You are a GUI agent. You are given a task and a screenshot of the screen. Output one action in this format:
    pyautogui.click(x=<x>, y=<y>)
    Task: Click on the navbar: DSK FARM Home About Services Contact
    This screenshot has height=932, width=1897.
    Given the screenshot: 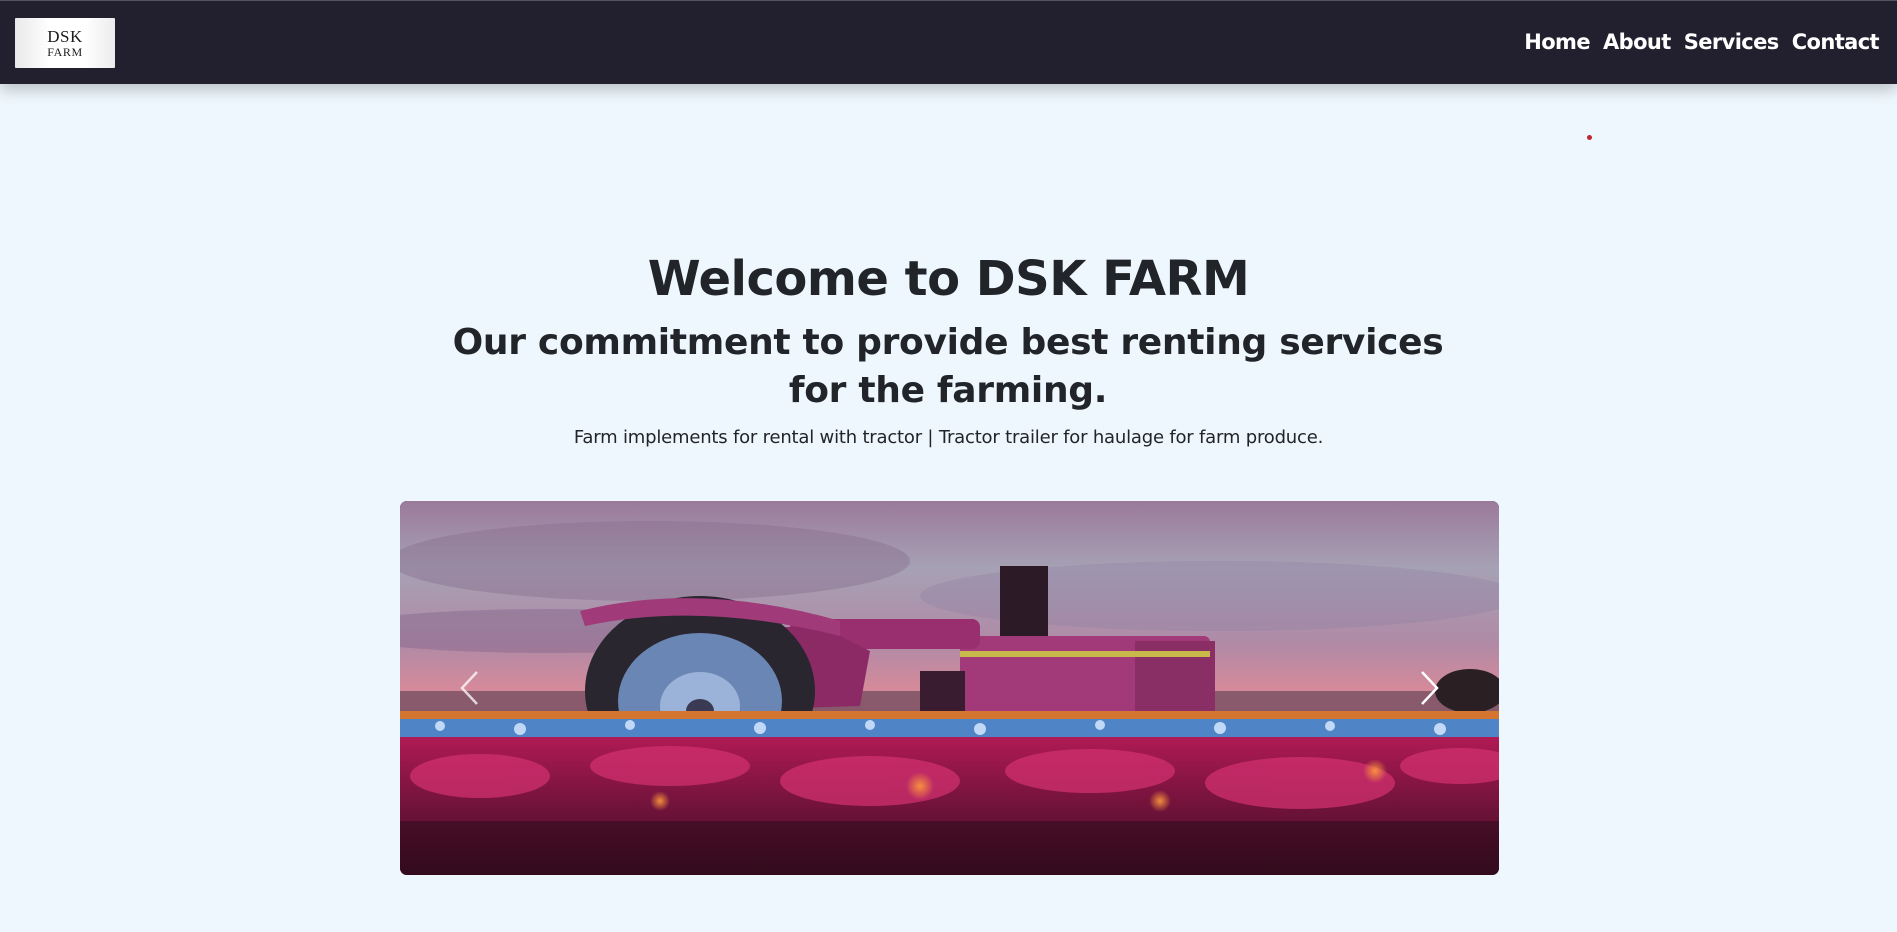 What is the action you would take?
    pyautogui.click(x=948, y=42)
    